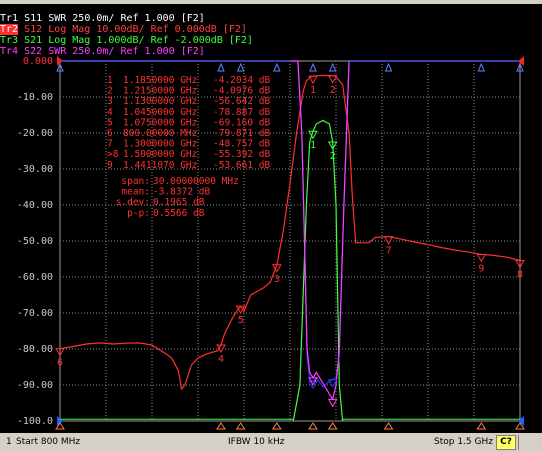 The height and width of the screenshot is (452, 542). Describe the element at coordinates (48, 442) in the screenshot. I see `start-frequency: Start 800 MHz` at that location.